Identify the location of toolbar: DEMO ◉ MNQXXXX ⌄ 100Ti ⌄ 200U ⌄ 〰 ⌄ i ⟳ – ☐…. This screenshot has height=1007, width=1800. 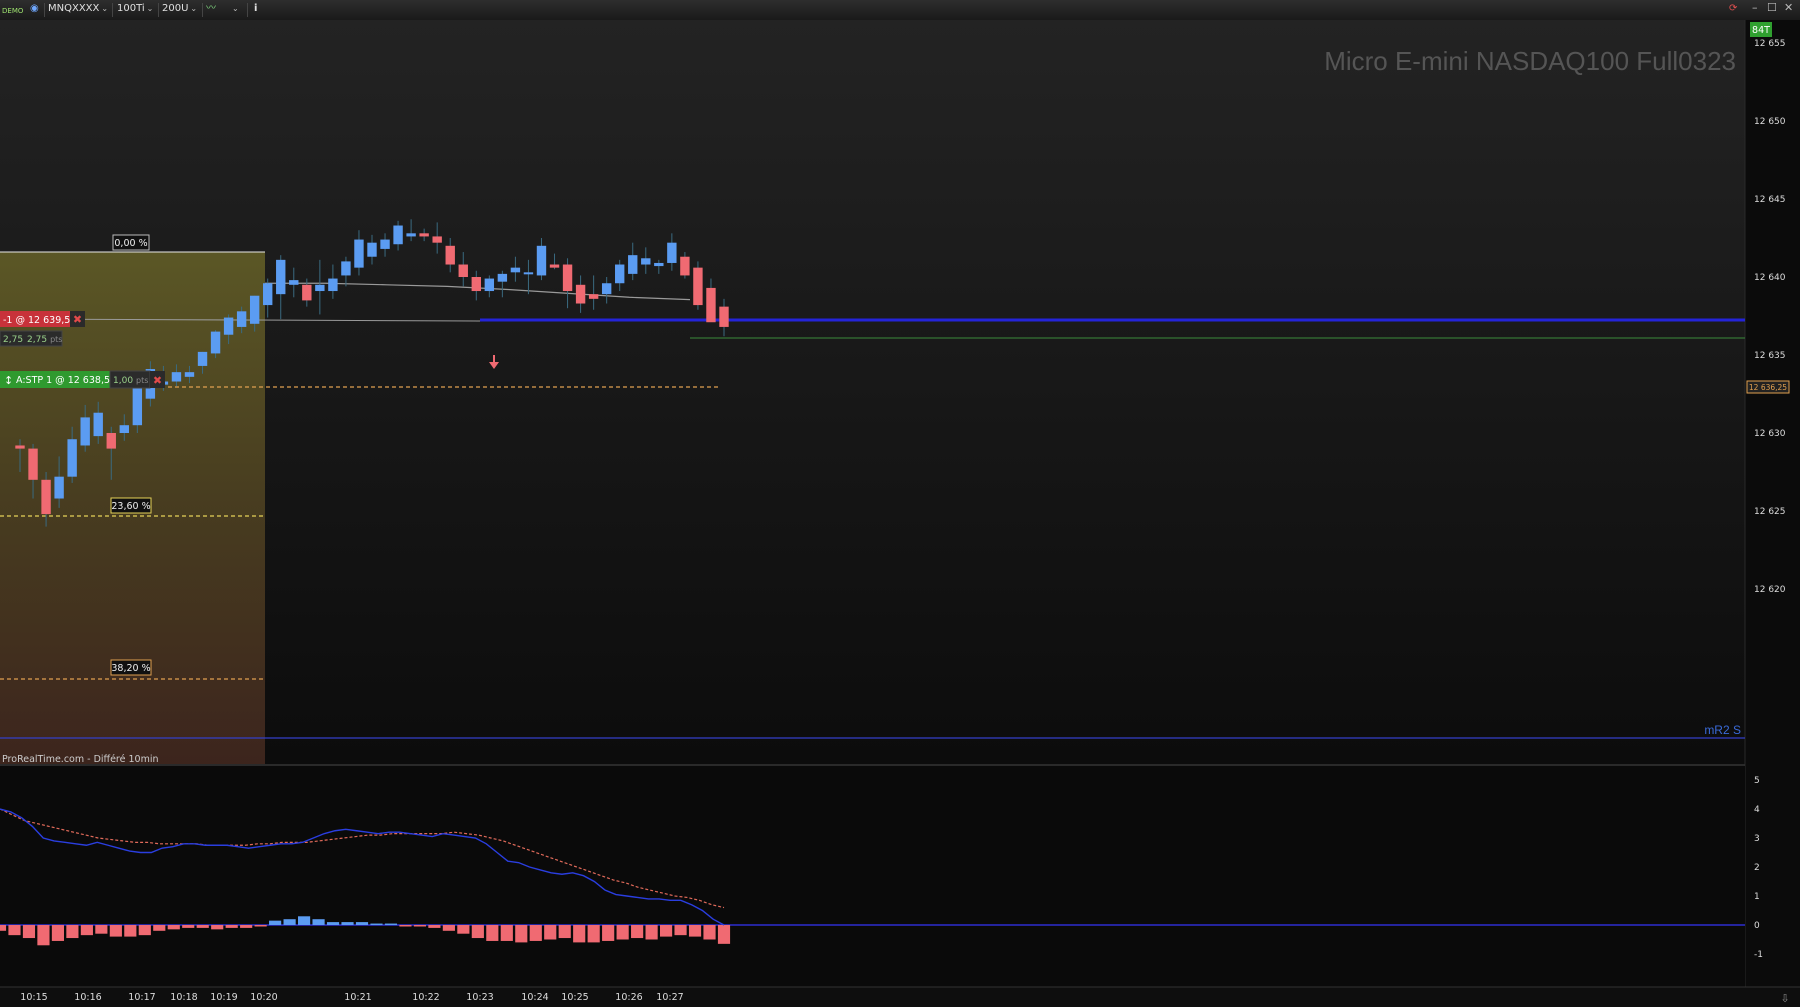
(900, 10).